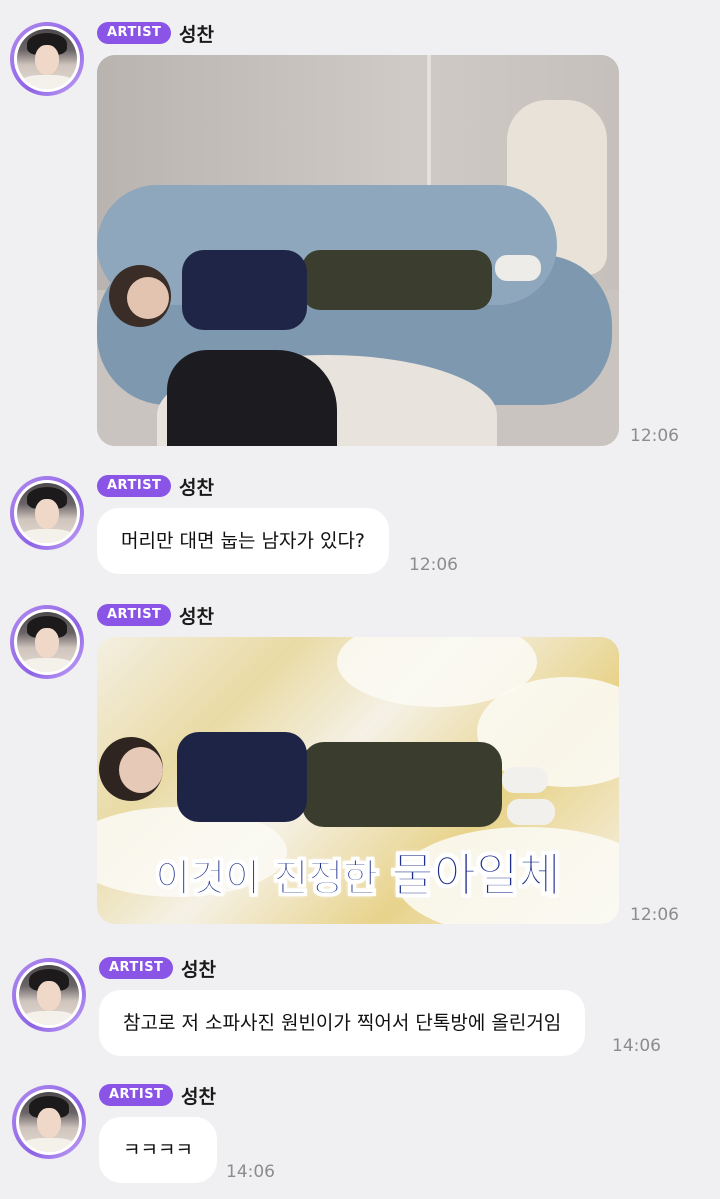 The image size is (720, 1199). I want to click on photo-jacket, so click(252, 398).